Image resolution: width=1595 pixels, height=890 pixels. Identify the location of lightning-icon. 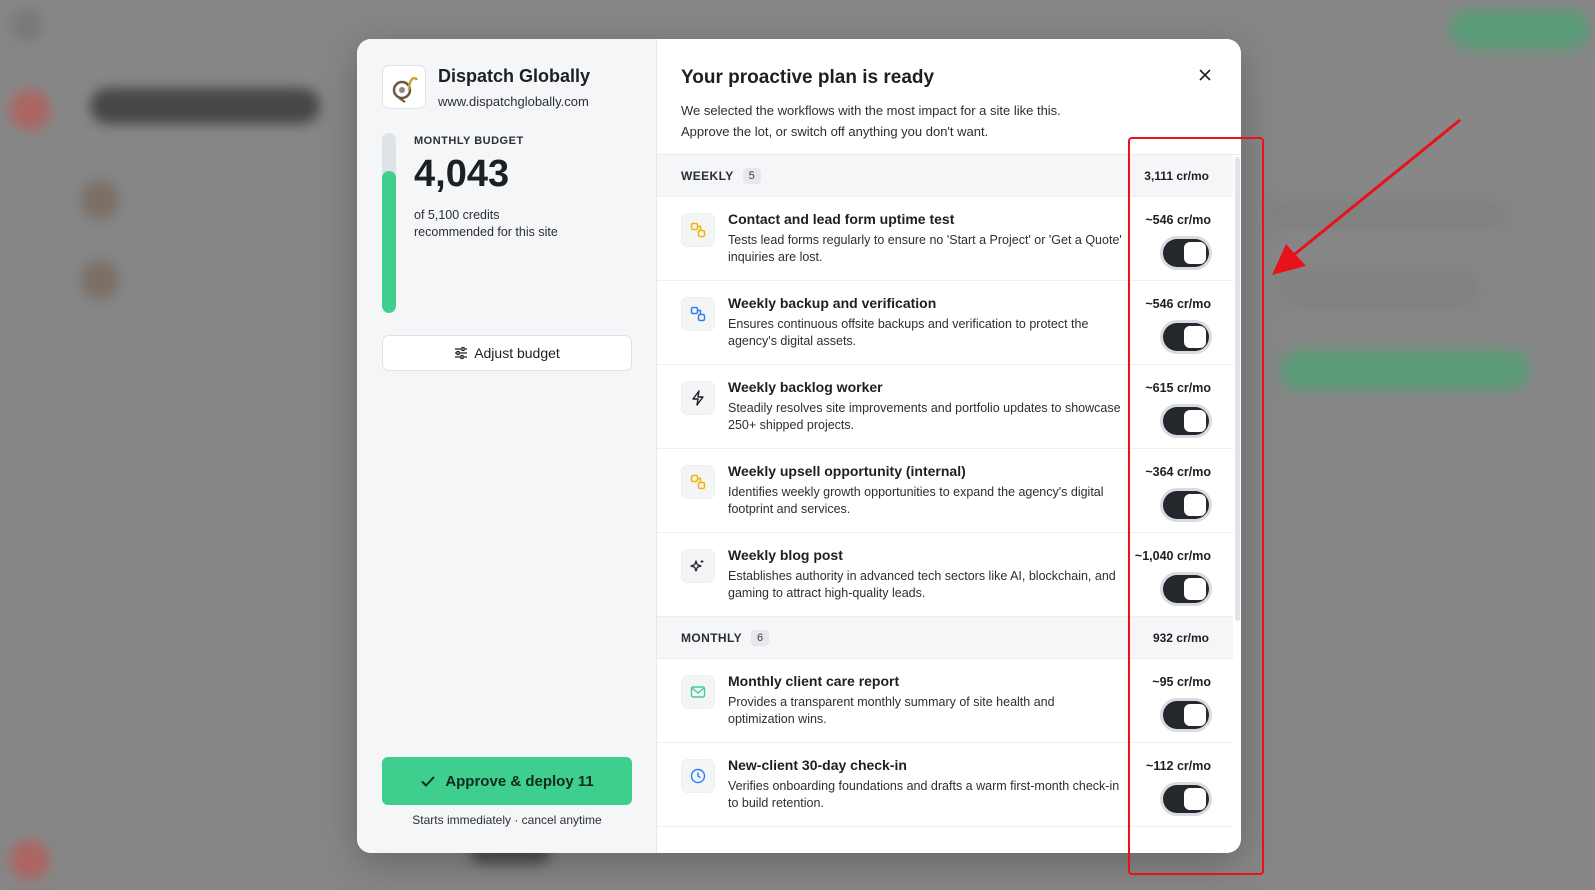
(698, 398).